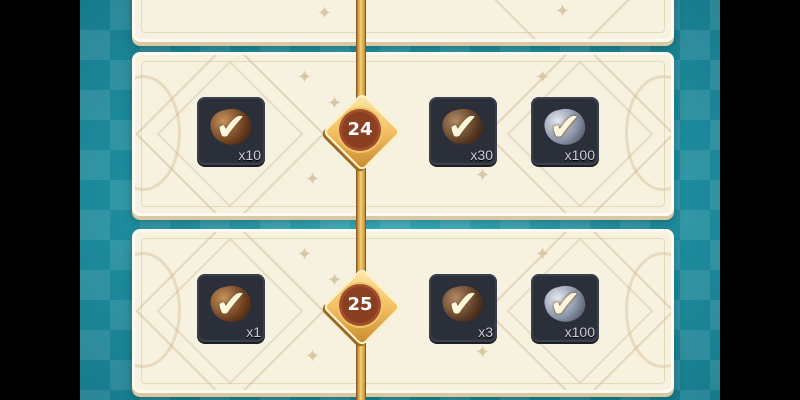  I want to click on reward-quantity: x30, so click(481, 155).